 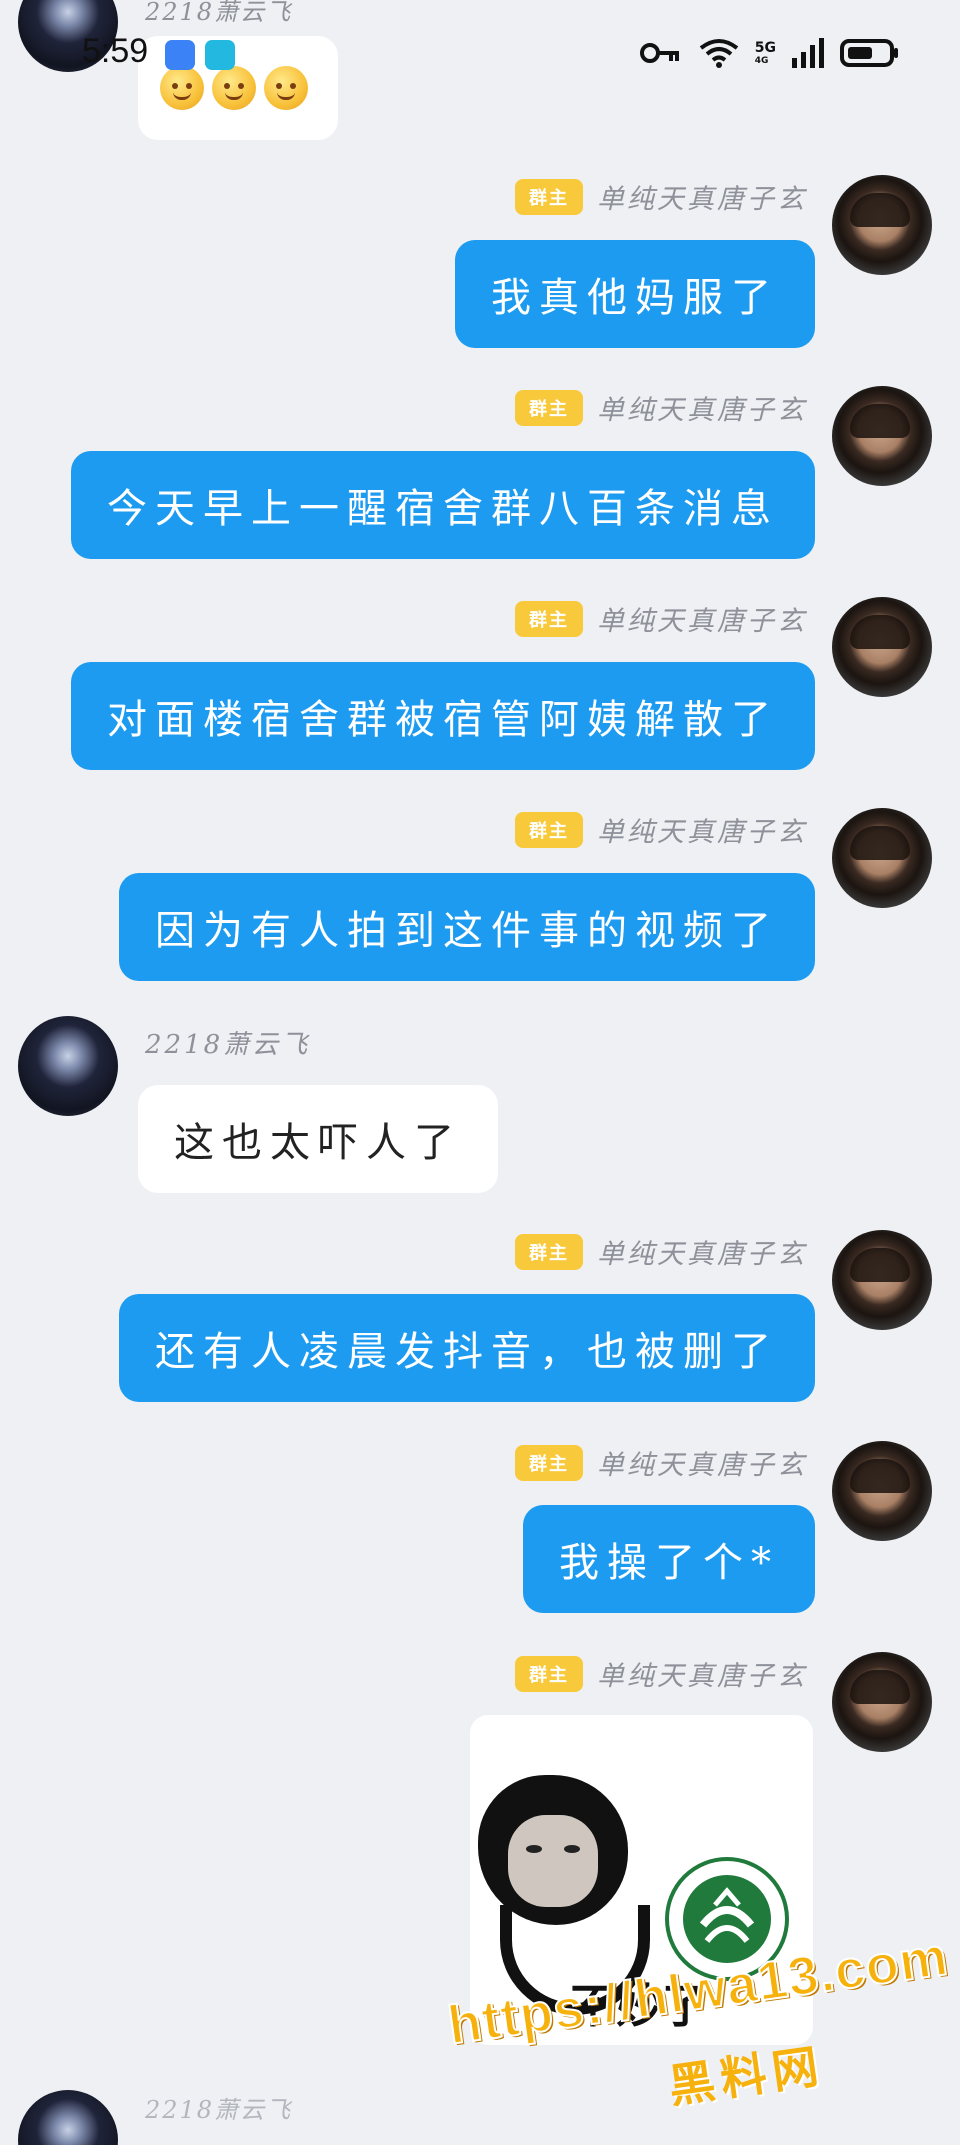 I want to click on battery-icon, so click(x=869, y=53).